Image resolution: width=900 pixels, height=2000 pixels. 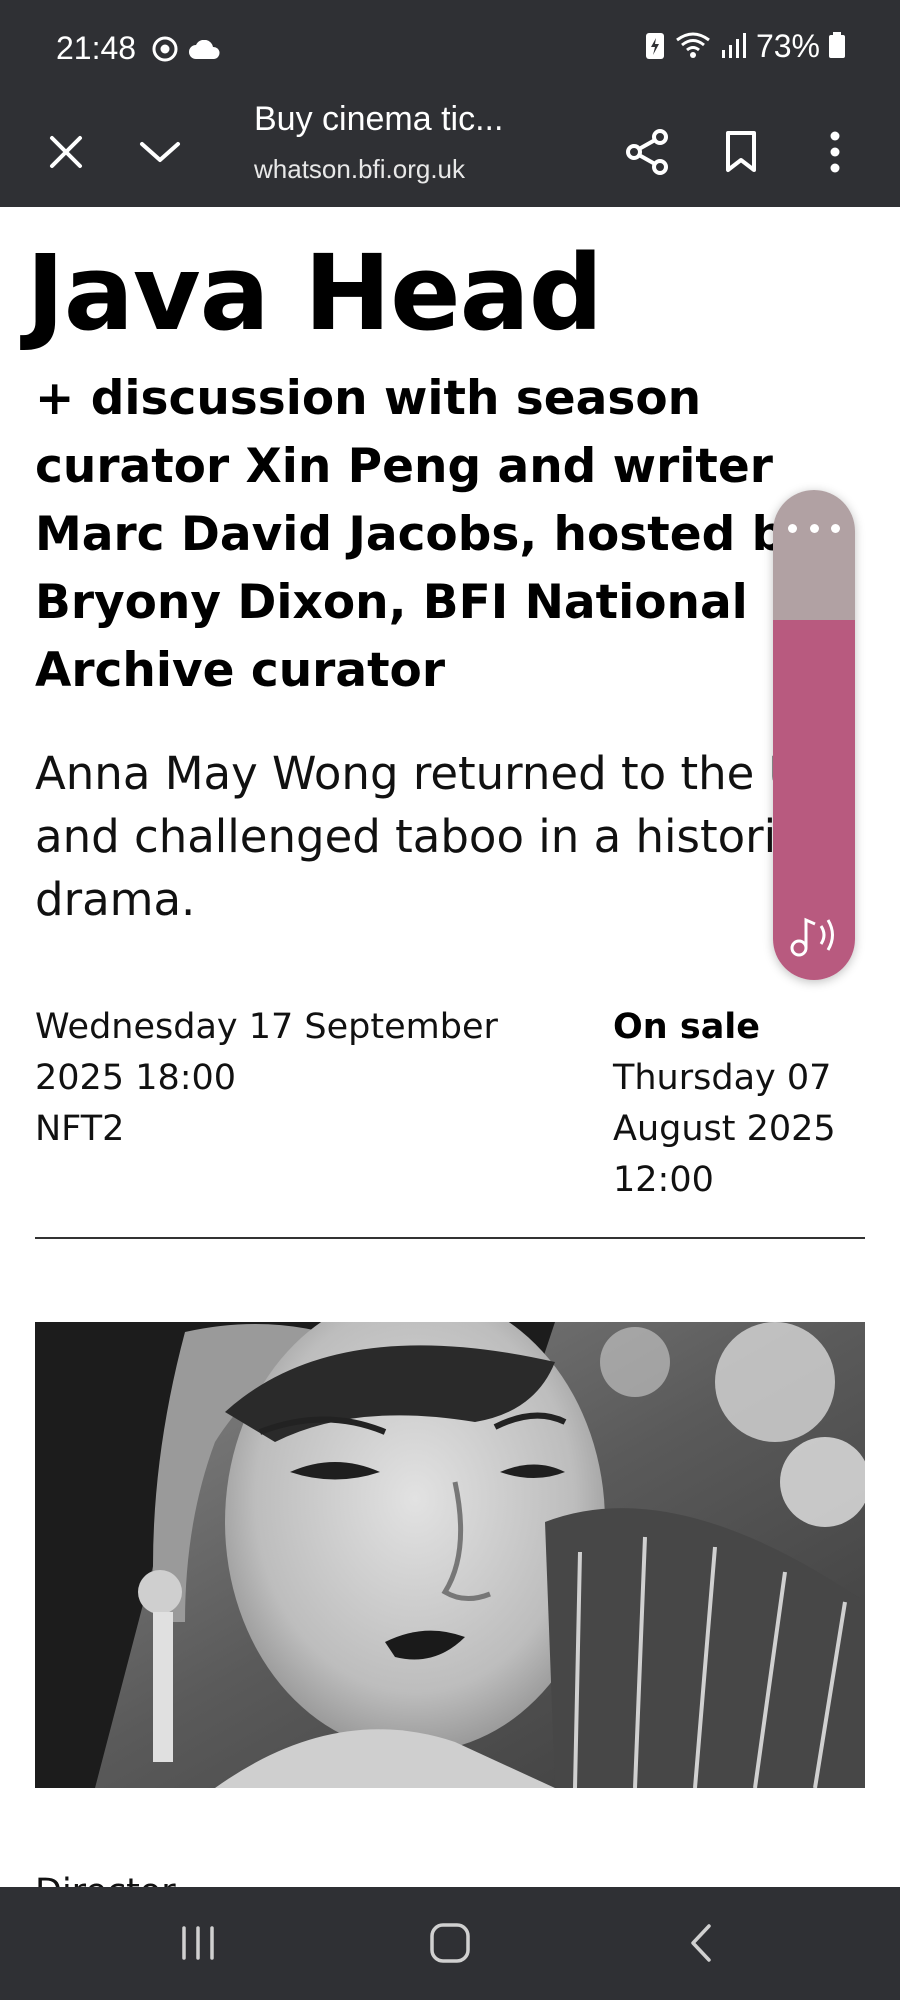 I want to click on wifi-icon, so click(x=693, y=47).